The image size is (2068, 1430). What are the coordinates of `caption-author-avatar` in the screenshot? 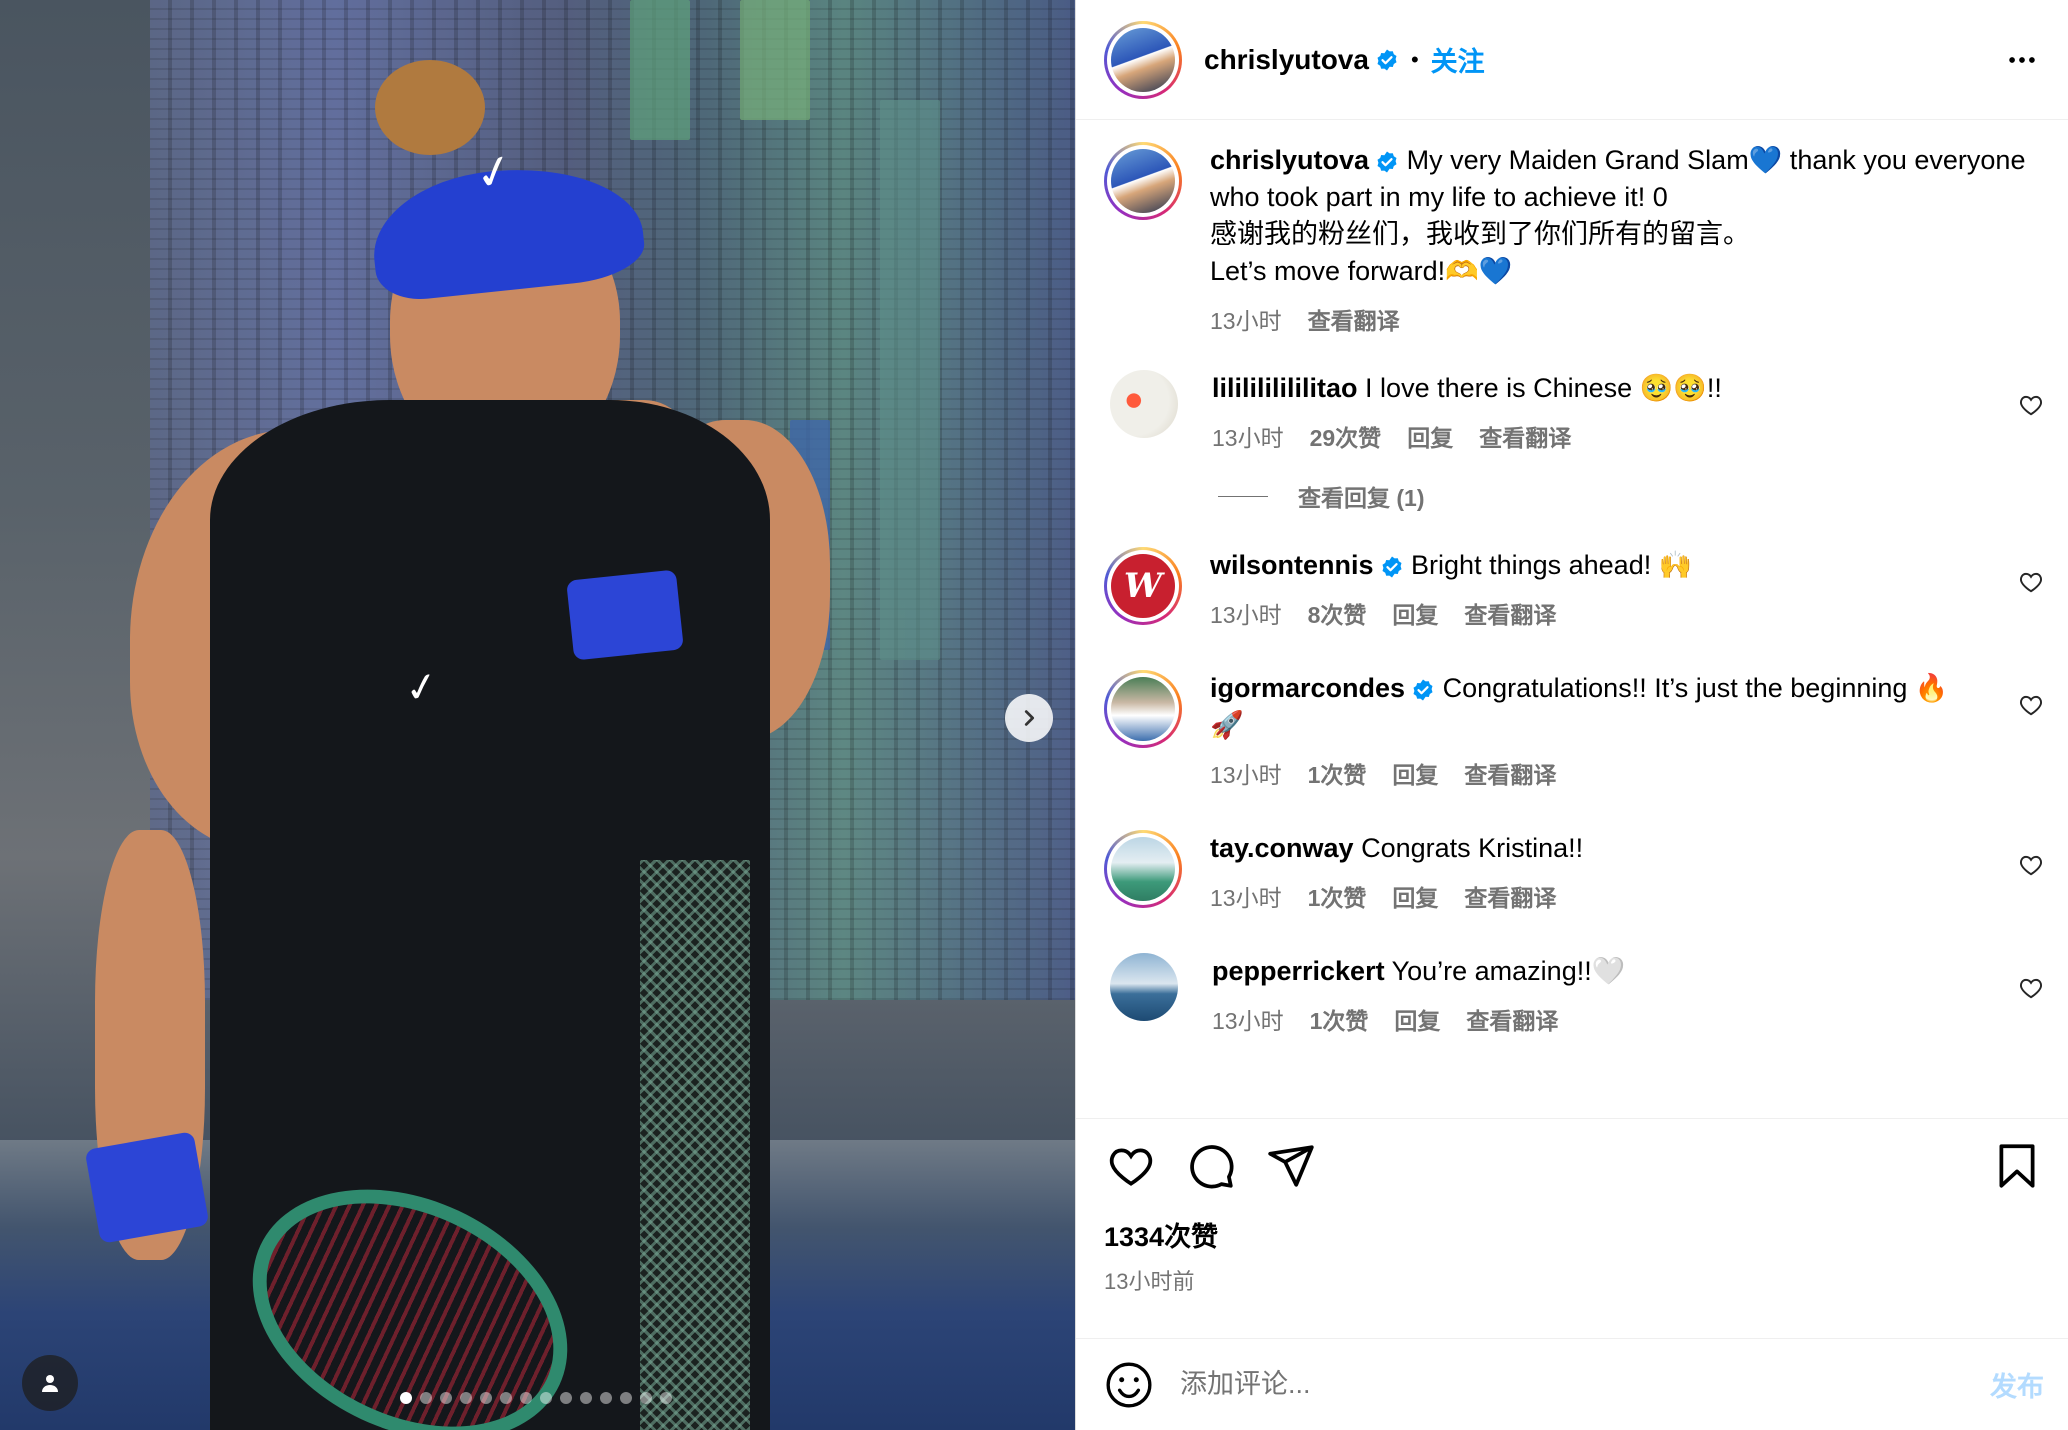 It's located at (1143, 181).